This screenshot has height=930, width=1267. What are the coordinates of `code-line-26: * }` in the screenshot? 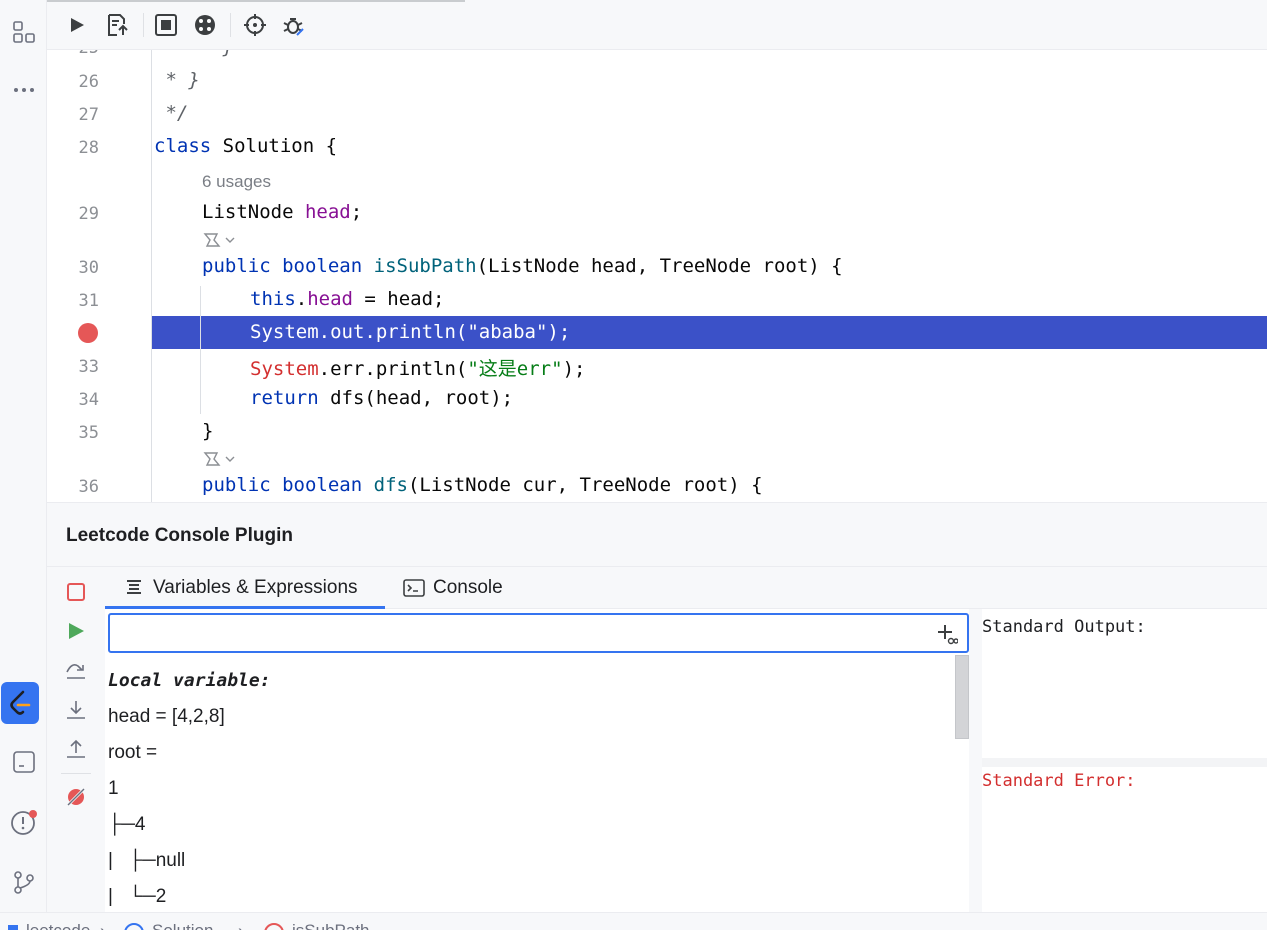 It's located at (177, 80).